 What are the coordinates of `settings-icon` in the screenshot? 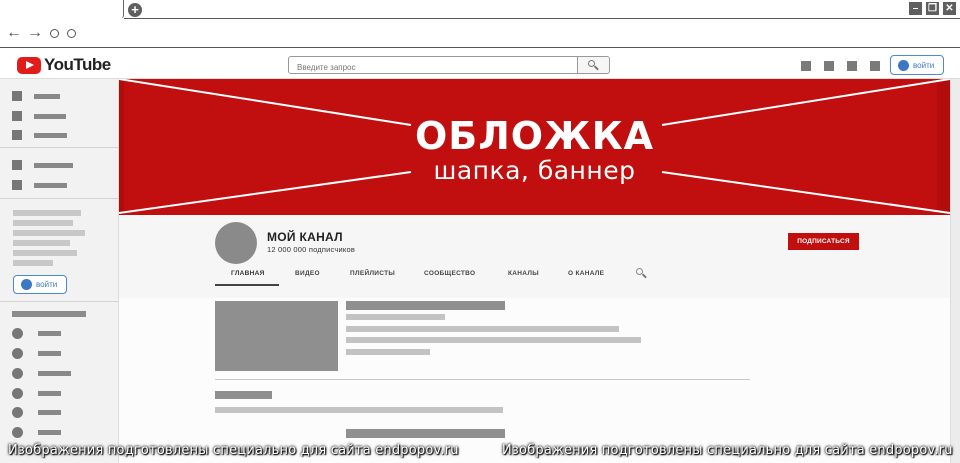 It's located at (875, 66).